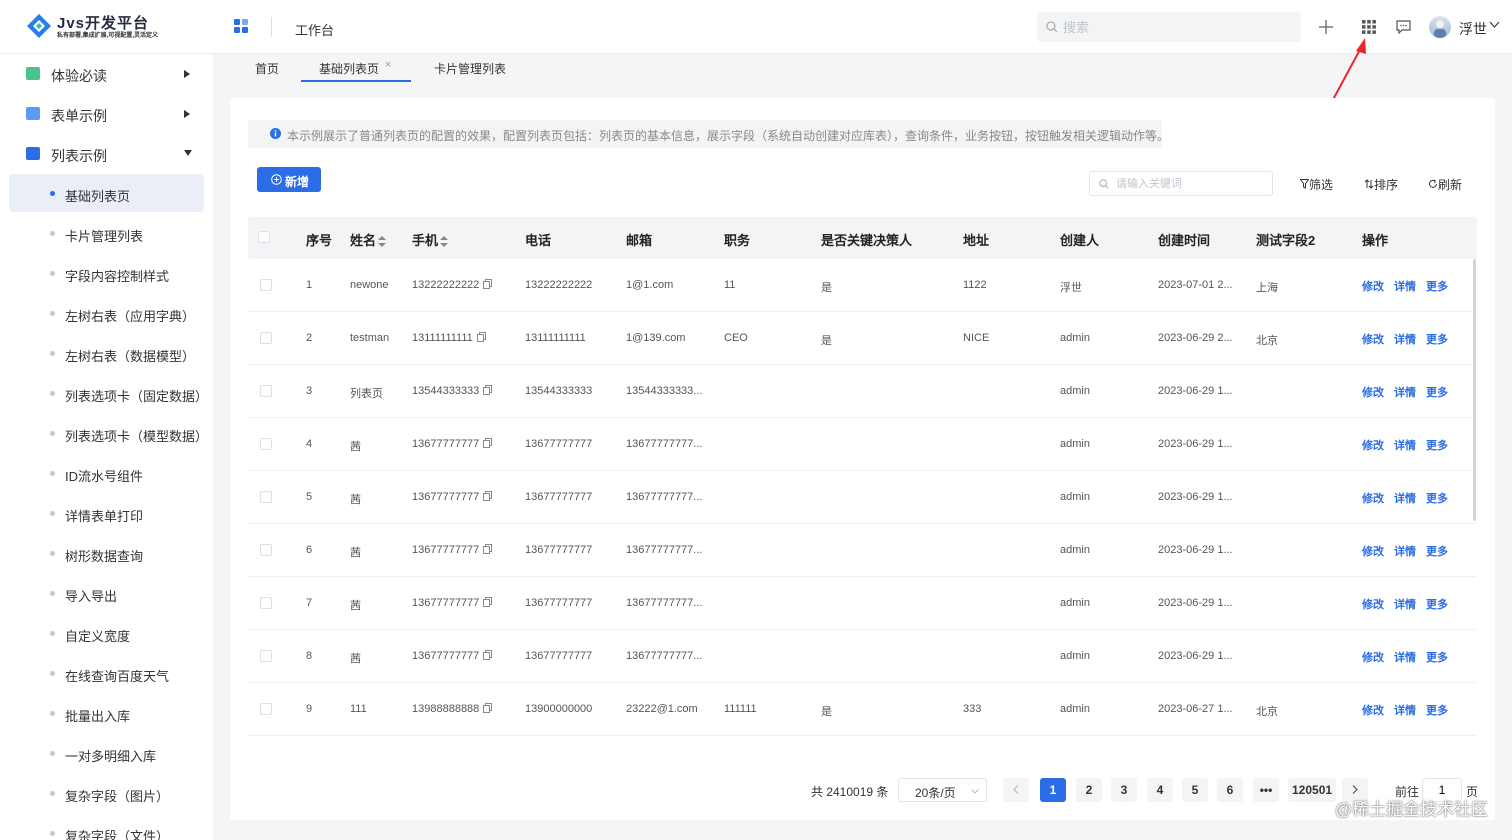 The image size is (1512, 840). What do you see at coordinates (1440, 27) in the screenshot?
I see `avatar` at bounding box center [1440, 27].